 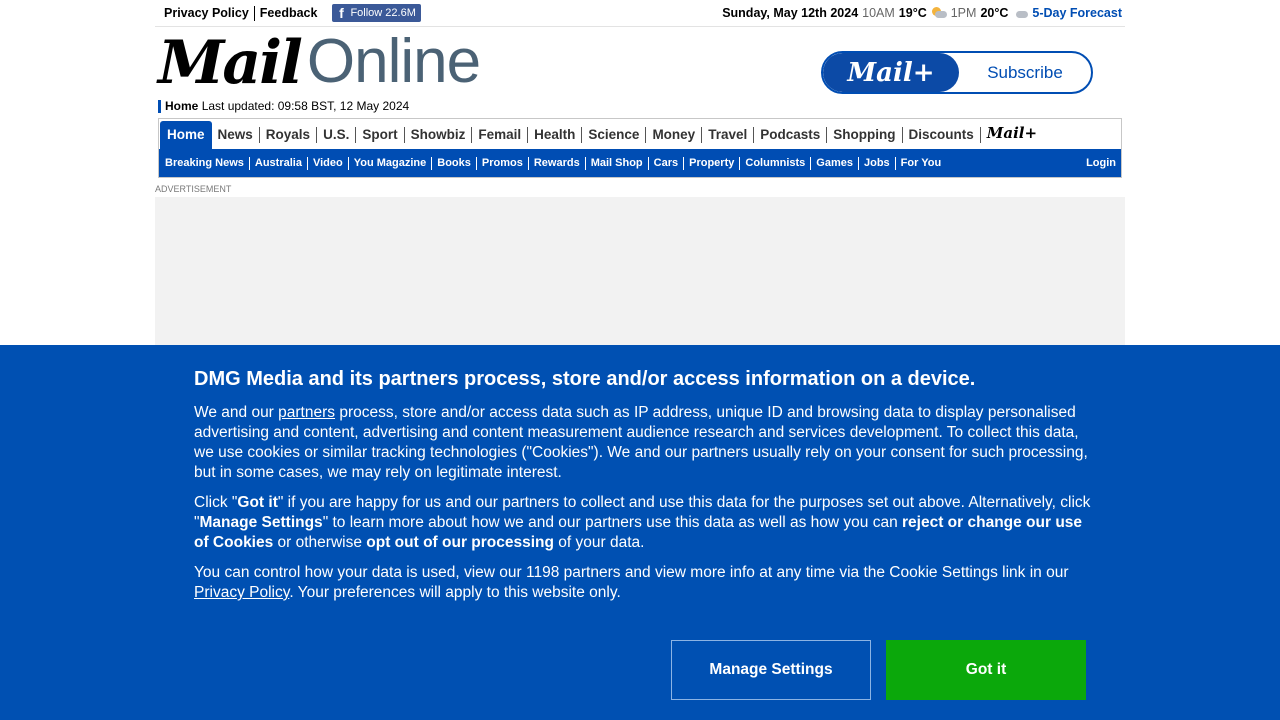 I want to click on consent-p2-optout: opt out of our processing, so click(x=460, y=542).